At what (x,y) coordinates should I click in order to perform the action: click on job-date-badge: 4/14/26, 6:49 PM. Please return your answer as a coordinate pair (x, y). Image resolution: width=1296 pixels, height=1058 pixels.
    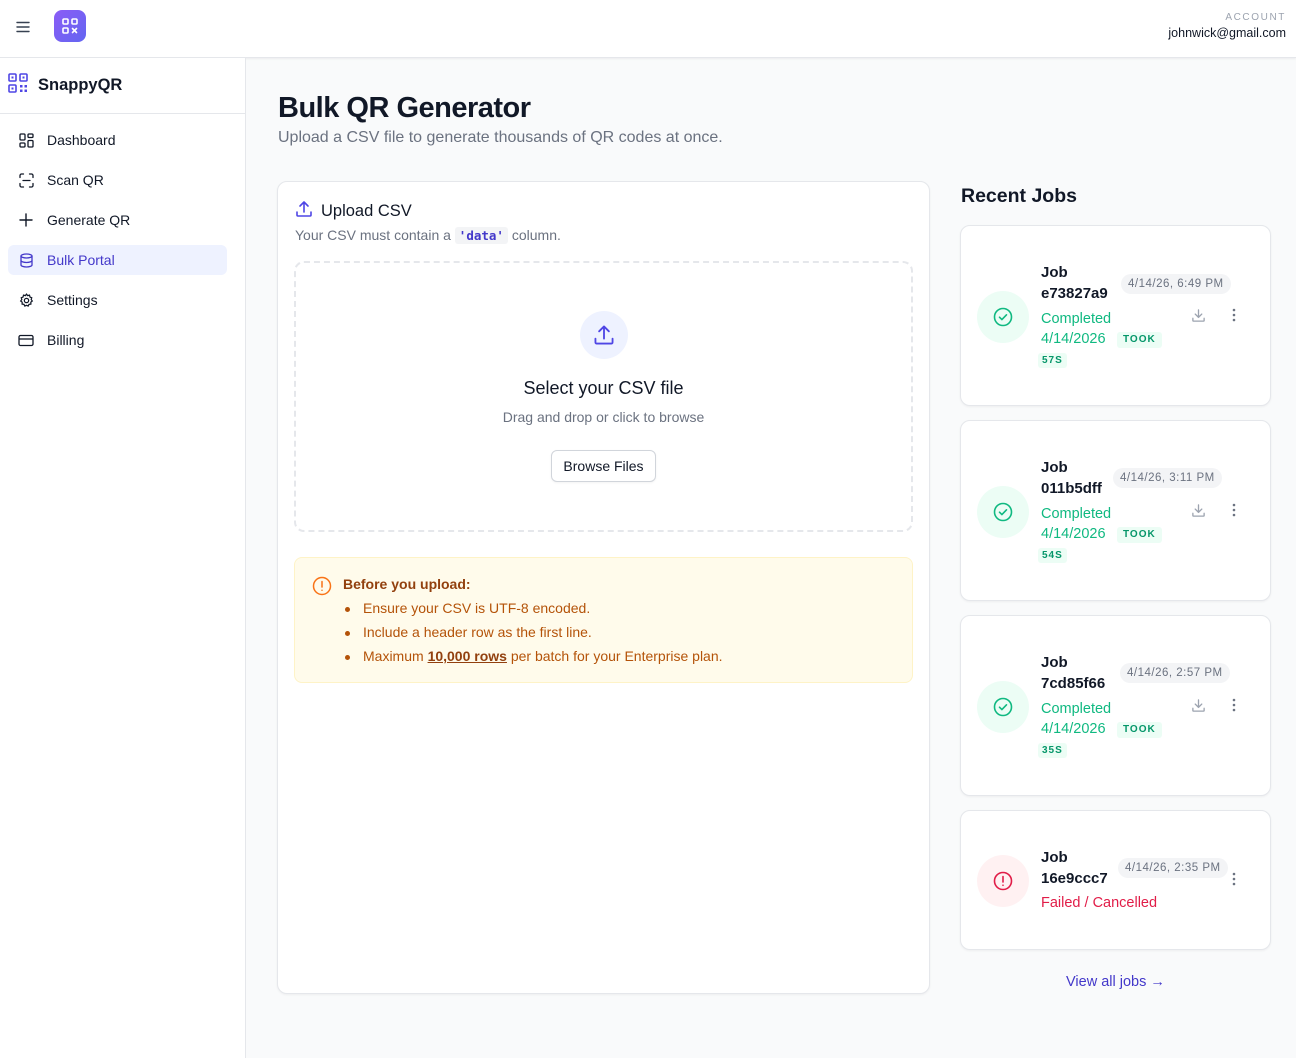
    Looking at the image, I should click on (1176, 284).